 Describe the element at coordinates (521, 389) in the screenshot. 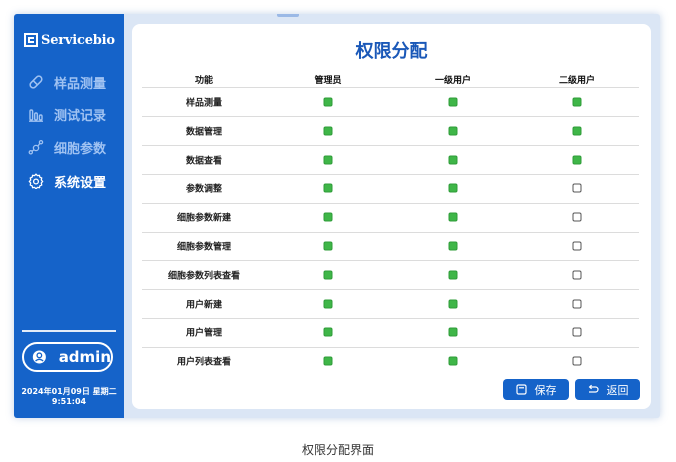

I see `save-icon` at that location.